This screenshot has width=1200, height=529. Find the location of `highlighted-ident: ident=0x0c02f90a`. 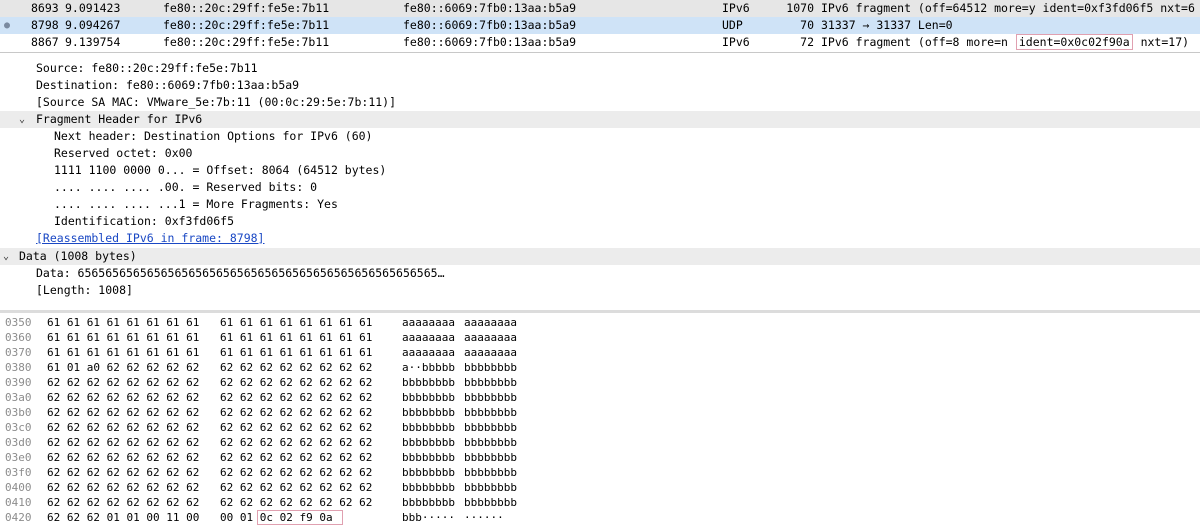

highlighted-ident: ident=0x0c02f90a is located at coordinates (1074, 42).